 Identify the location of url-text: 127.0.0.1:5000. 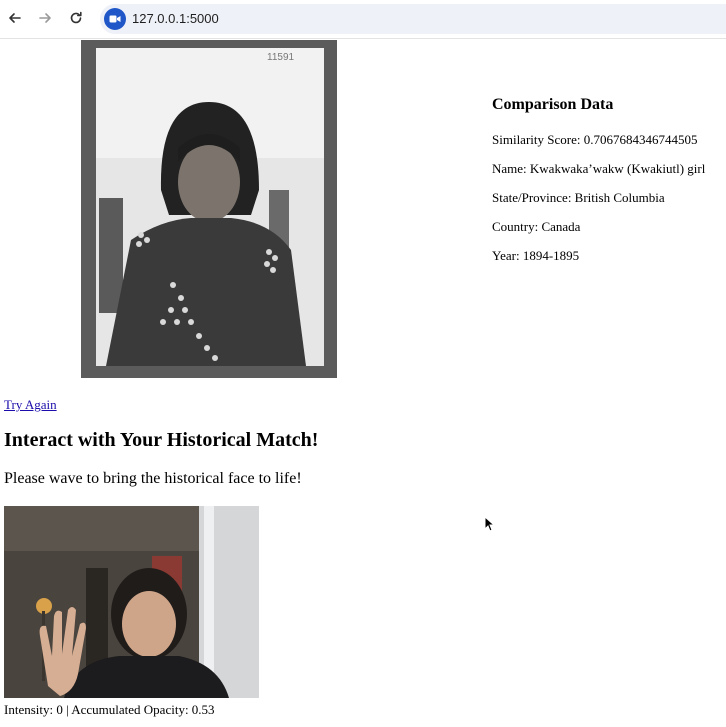
(175, 18).